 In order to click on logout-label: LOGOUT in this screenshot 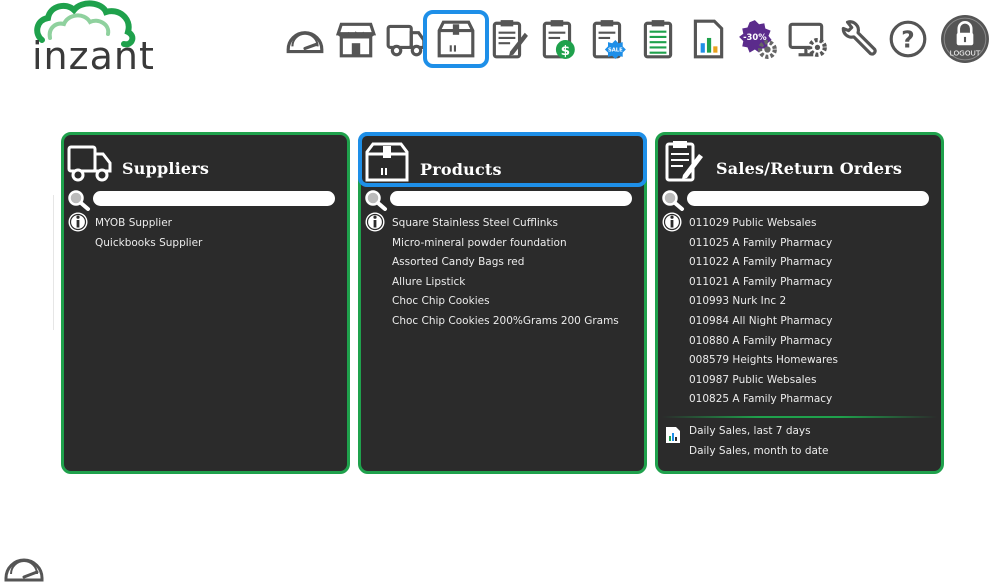, I will do `click(965, 53)`.